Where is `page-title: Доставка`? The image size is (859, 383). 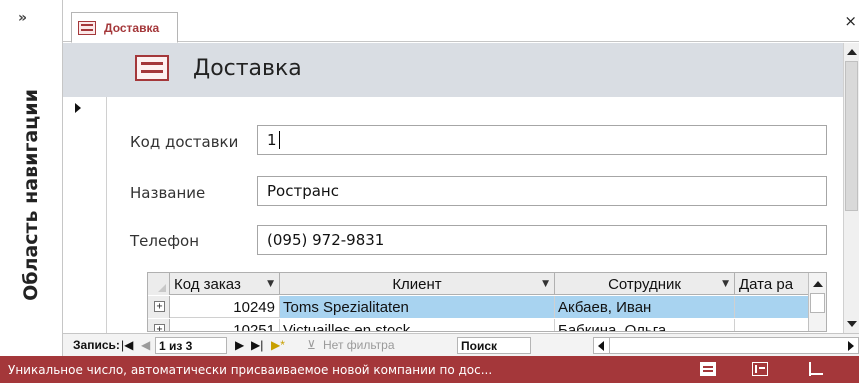
page-title: Доставка is located at coordinates (247, 68).